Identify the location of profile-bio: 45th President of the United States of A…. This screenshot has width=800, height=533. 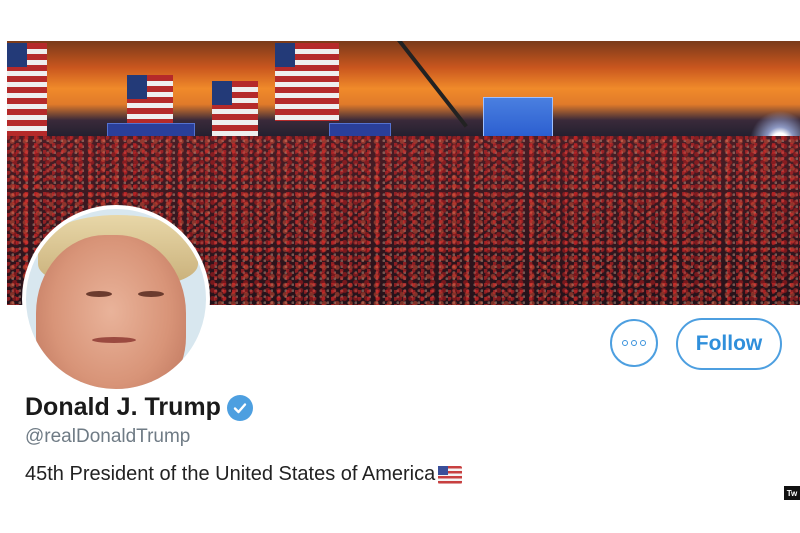
(244, 474).